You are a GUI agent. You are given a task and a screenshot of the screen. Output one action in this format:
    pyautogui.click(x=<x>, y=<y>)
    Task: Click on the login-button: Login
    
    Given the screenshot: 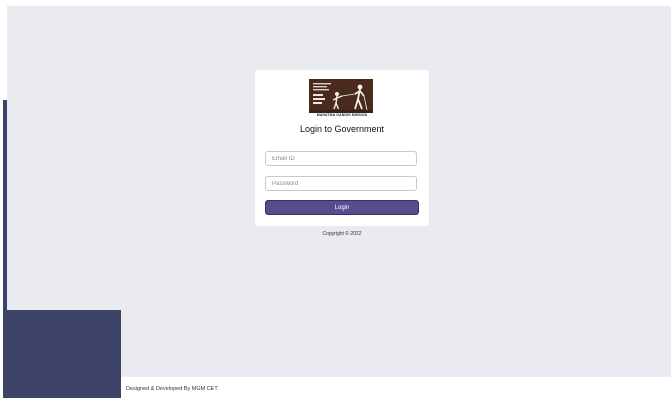 What is the action you would take?
    pyautogui.click(x=342, y=207)
    